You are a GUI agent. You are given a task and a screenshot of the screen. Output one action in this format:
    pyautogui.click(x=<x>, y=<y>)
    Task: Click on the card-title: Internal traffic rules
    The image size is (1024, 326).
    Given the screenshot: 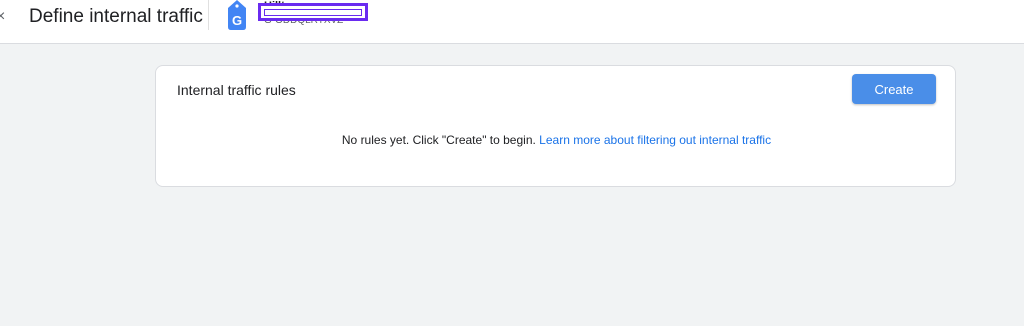 What is the action you would take?
    pyautogui.click(x=236, y=90)
    